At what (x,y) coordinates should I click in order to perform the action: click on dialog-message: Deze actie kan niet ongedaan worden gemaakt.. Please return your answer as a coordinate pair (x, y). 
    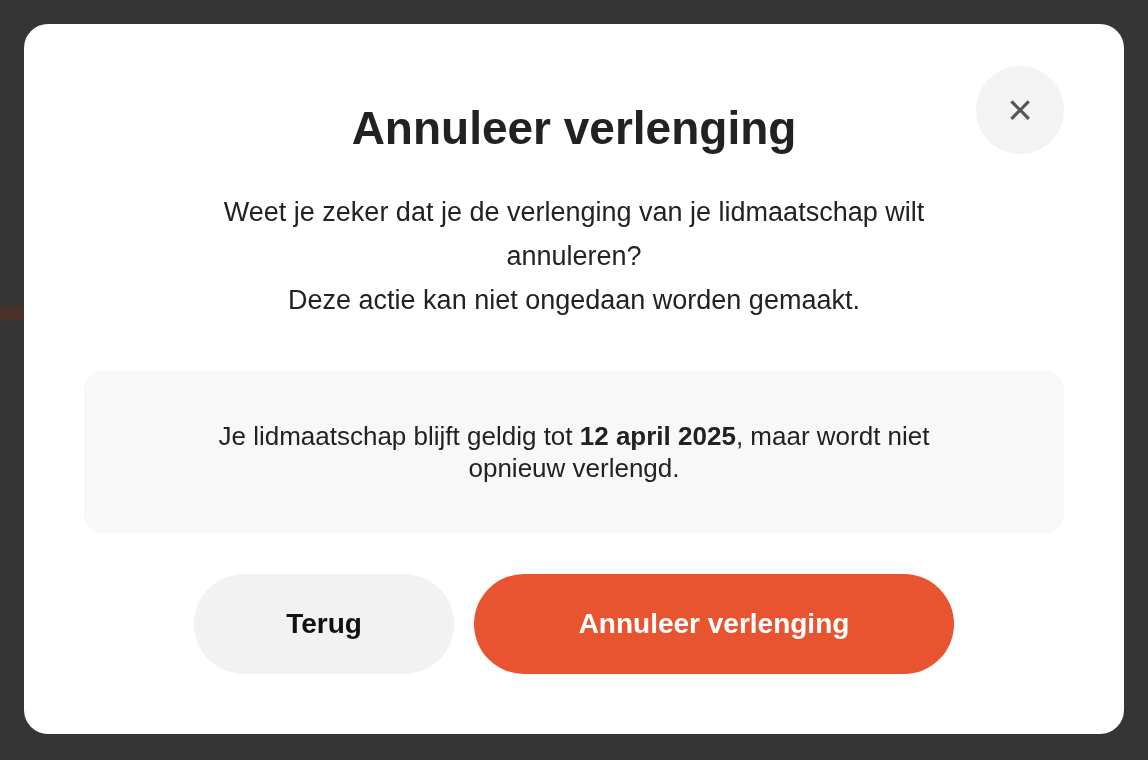
    Looking at the image, I should click on (574, 300).